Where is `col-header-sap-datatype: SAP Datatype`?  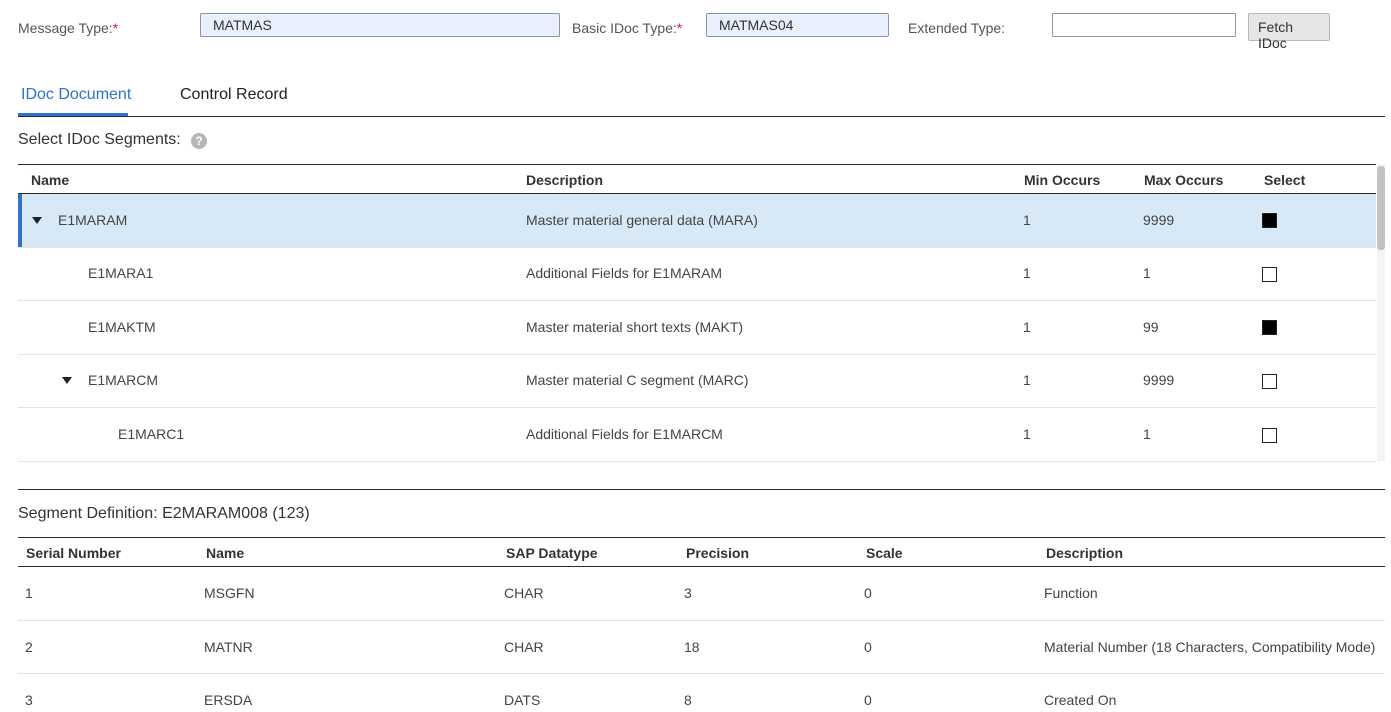 col-header-sap-datatype: SAP Datatype is located at coordinates (552, 553).